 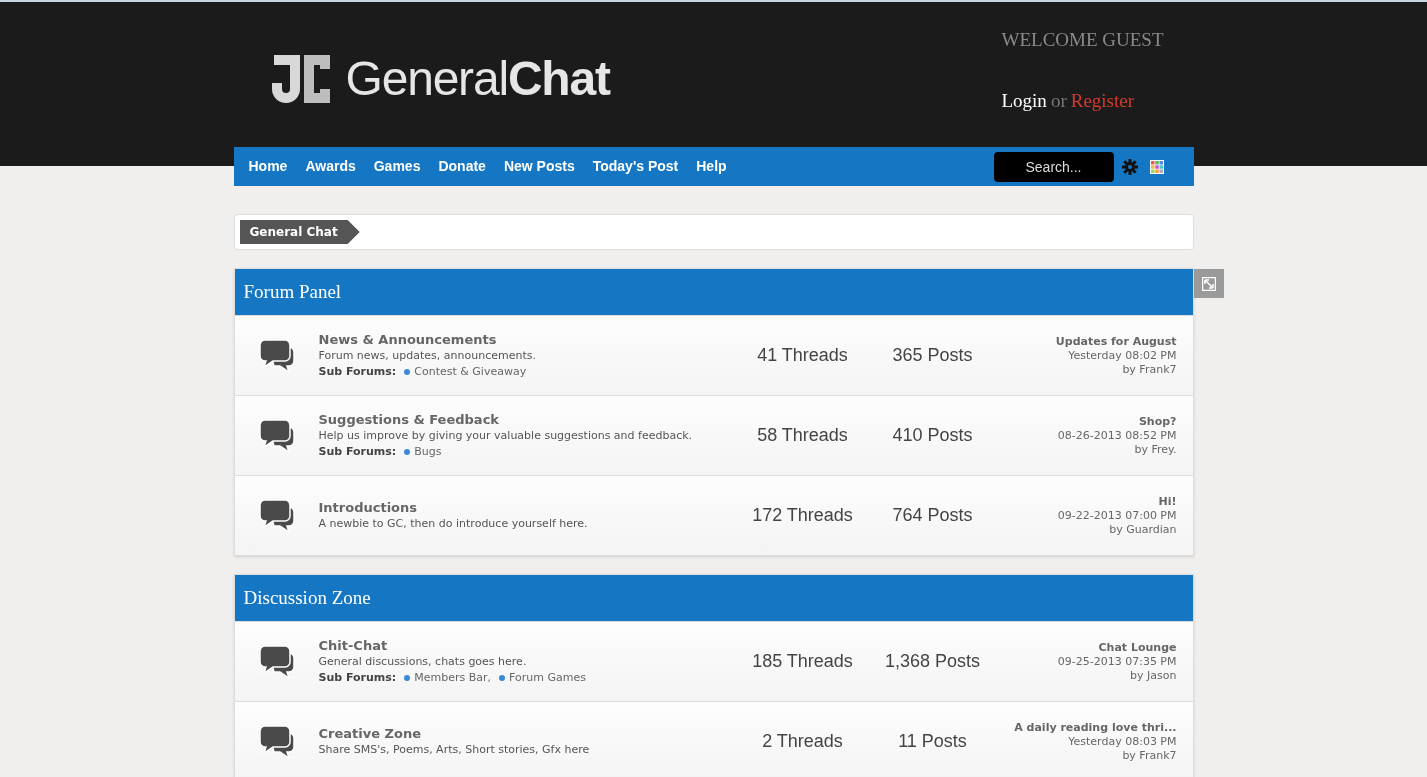 What do you see at coordinates (1122, 355) in the screenshot?
I see `last-post-time: Yesterday 08:02 PM` at bounding box center [1122, 355].